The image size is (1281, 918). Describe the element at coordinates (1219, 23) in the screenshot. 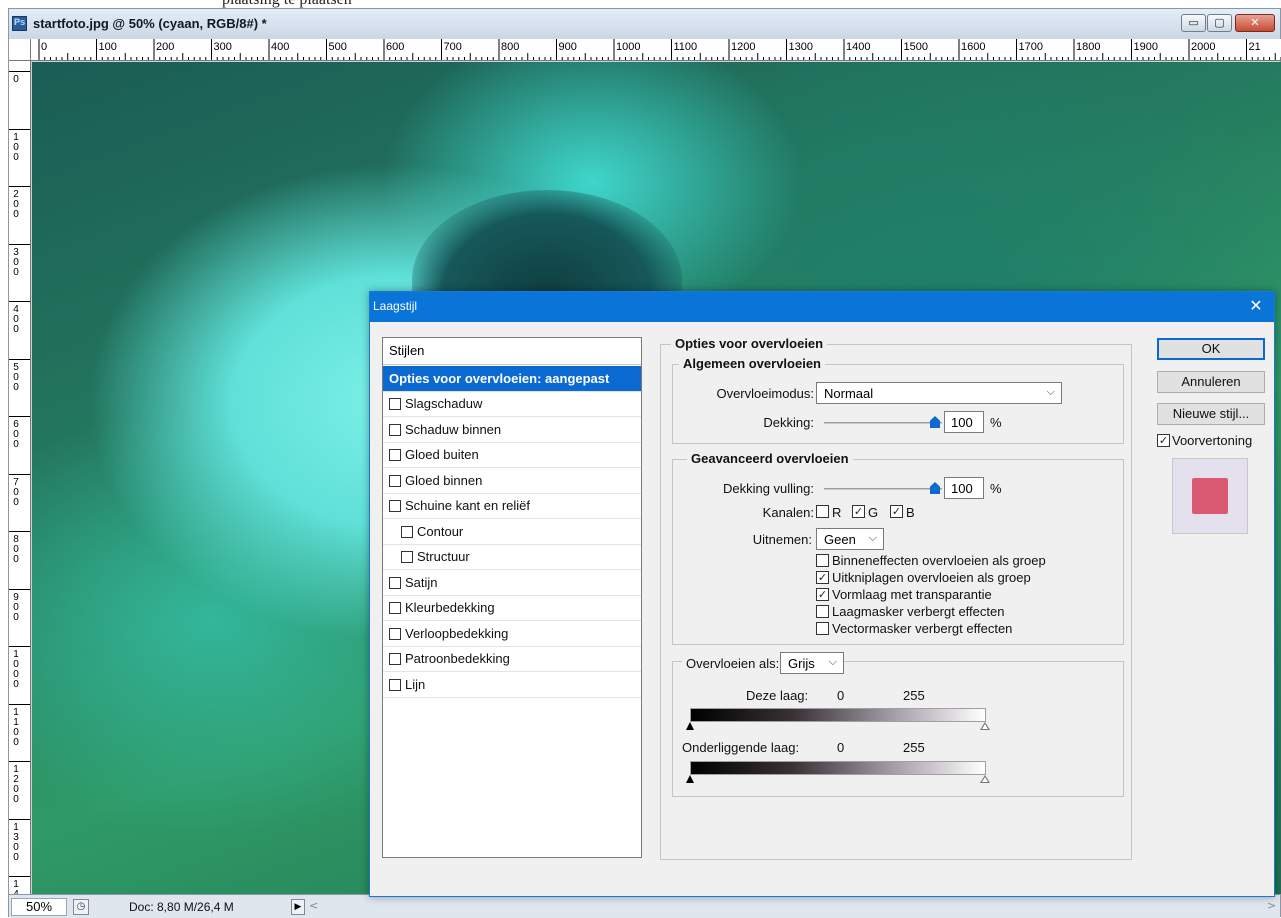

I see `maximize-button: ▢` at that location.